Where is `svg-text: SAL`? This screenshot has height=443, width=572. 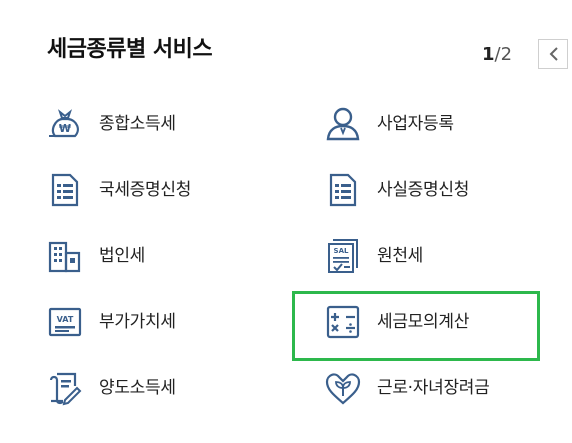
svg-text: SAL is located at coordinates (341, 251).